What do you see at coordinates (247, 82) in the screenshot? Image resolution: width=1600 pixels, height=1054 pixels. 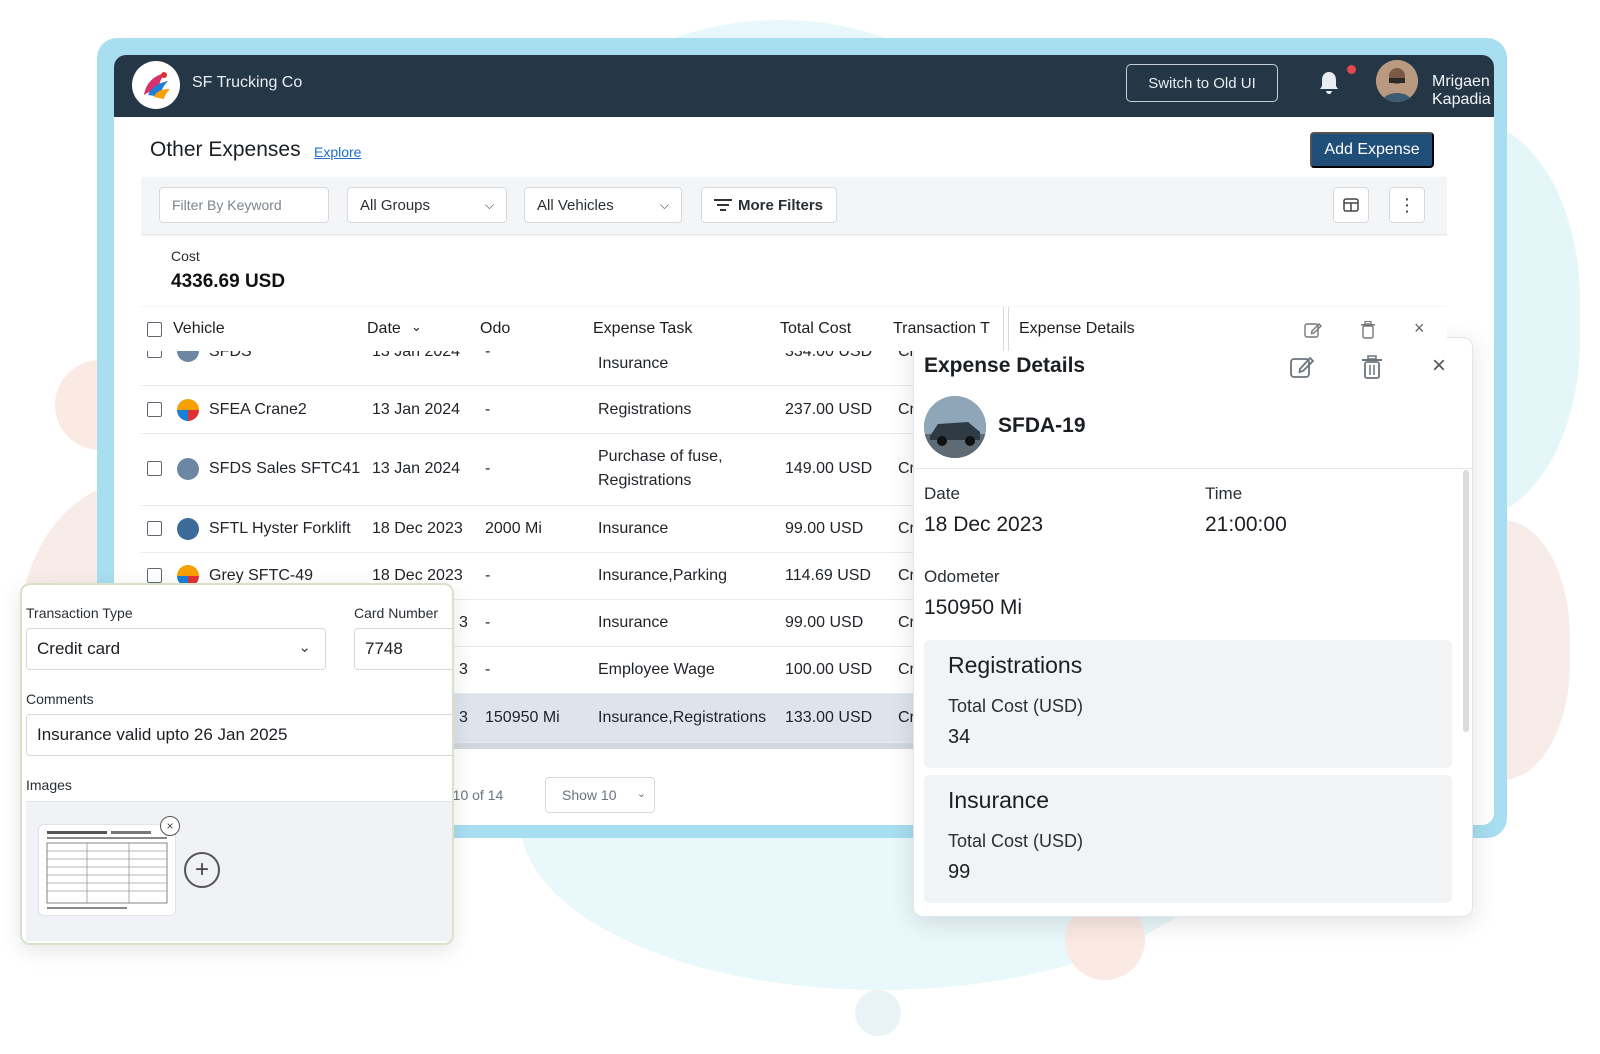 I see `company-name: SF Trucking Co` at bounding box center [247, 82].